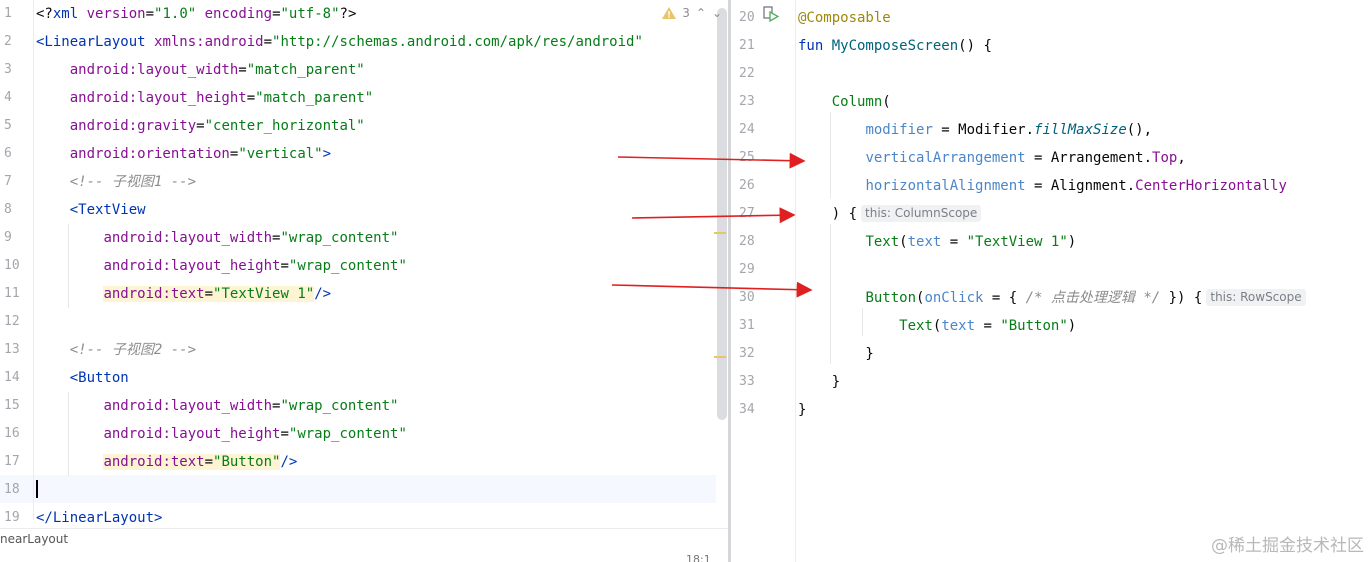 The width and height of the screenshot is (1370, 562). Describe the element at coordinates (747, 73) in the screenshot. I see `line-number: 22` at that location.